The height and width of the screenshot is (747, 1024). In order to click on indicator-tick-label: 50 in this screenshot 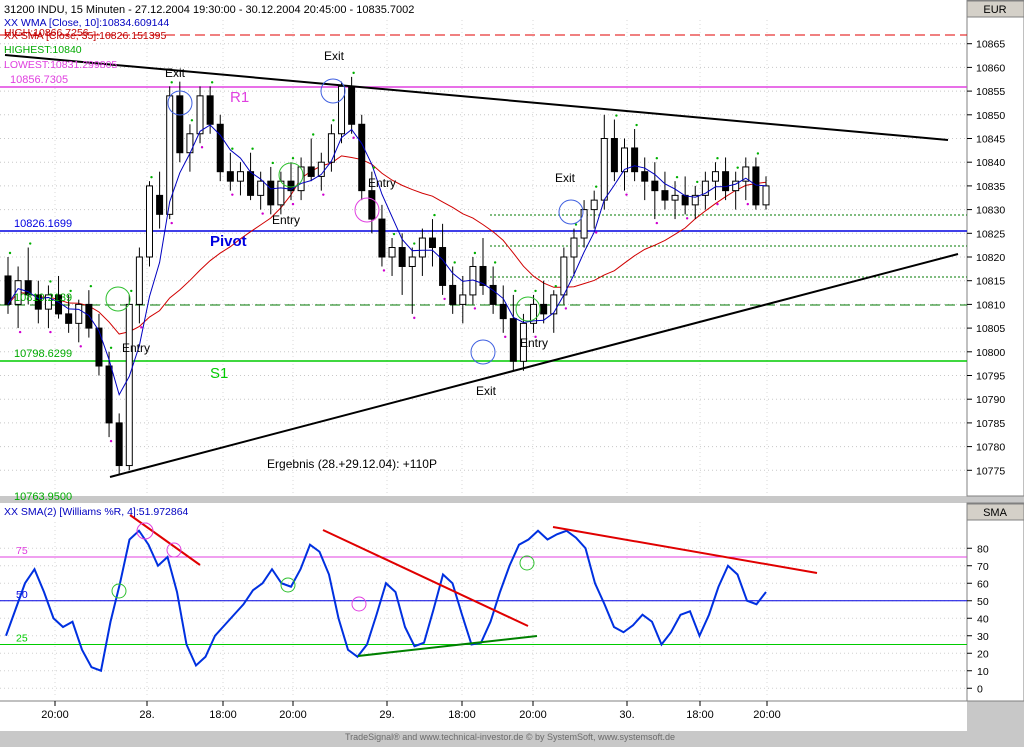, I will do `click(983, 602)`.